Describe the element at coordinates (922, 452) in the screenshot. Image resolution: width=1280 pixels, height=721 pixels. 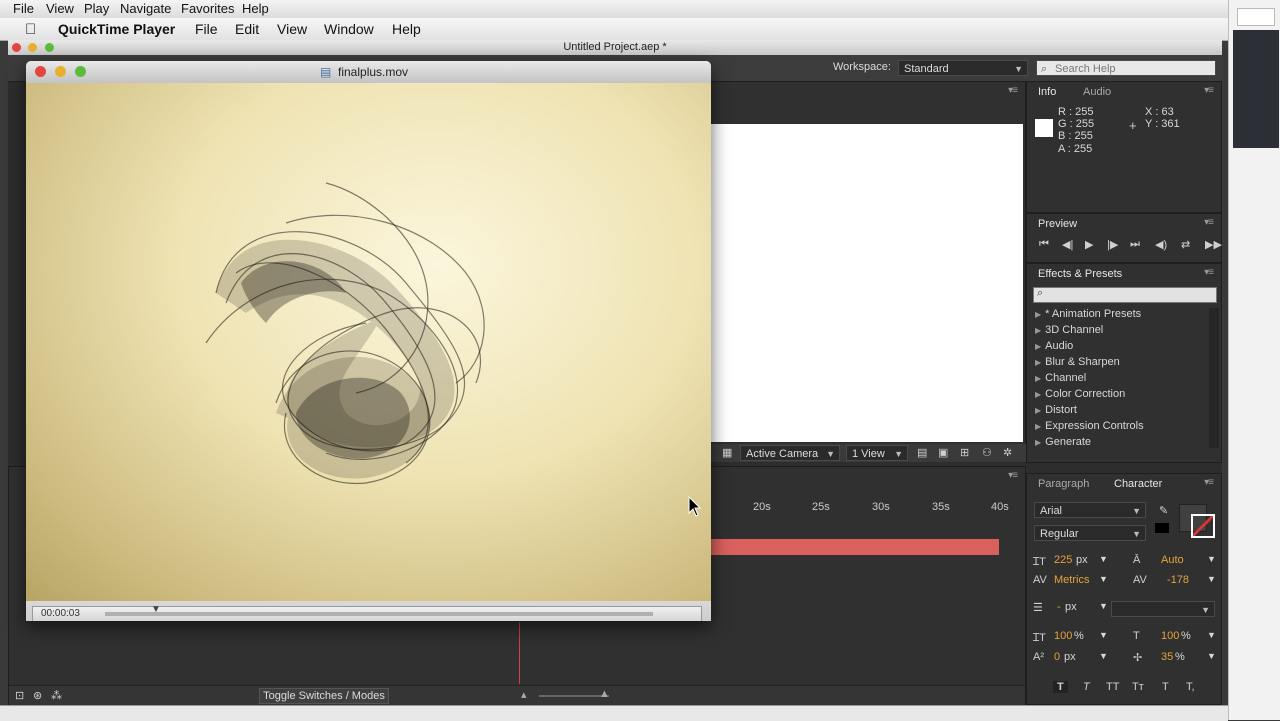
I see `layout-icon: ▤` at that location.